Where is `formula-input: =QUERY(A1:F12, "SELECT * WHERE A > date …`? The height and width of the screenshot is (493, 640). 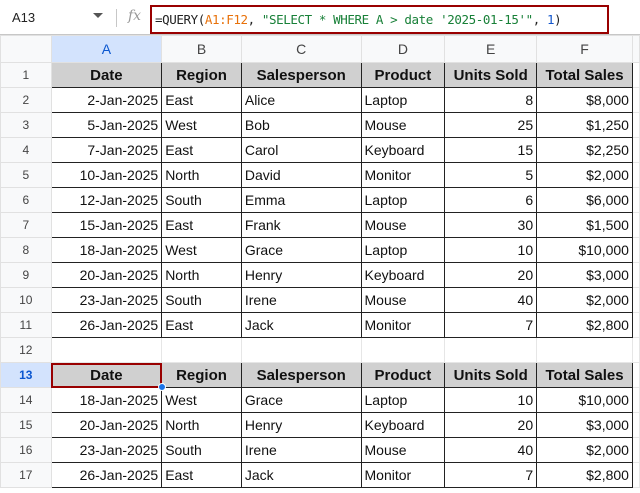 formula-input: =QUERY(A1:F12, "SELECT * WHERE A > date … is located at coordinates (379, 19).